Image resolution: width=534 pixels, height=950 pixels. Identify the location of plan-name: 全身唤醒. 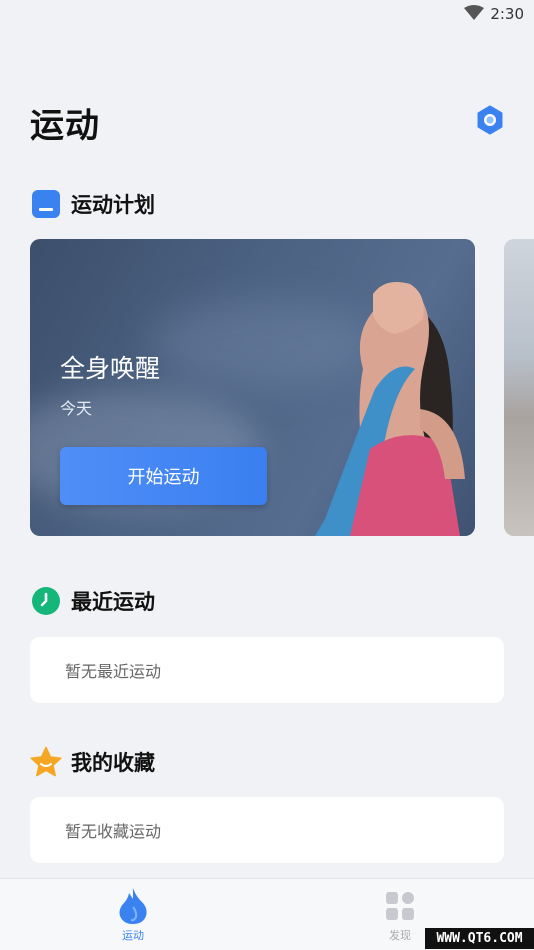
(110, 368).